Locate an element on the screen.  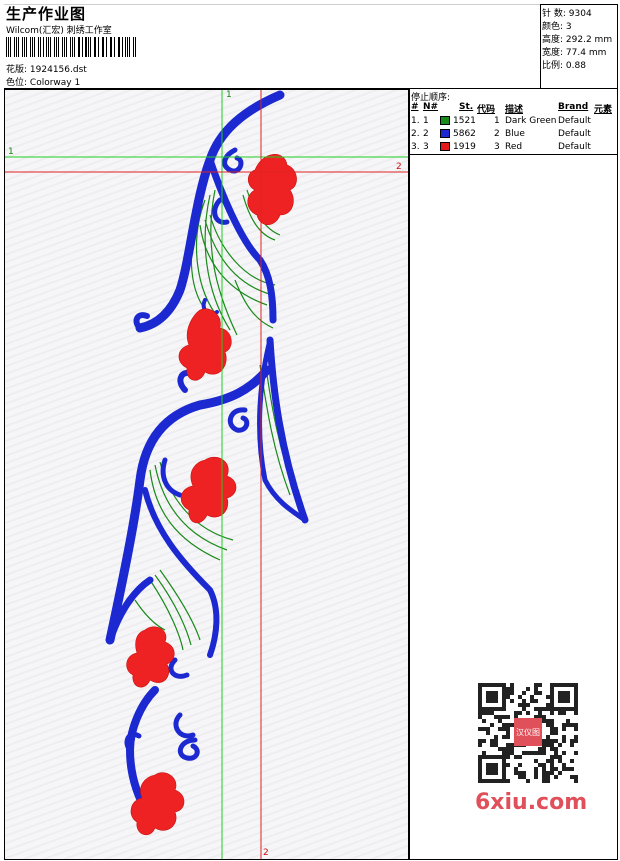
table-row-code: 3 is located at coordinates (497, 147).